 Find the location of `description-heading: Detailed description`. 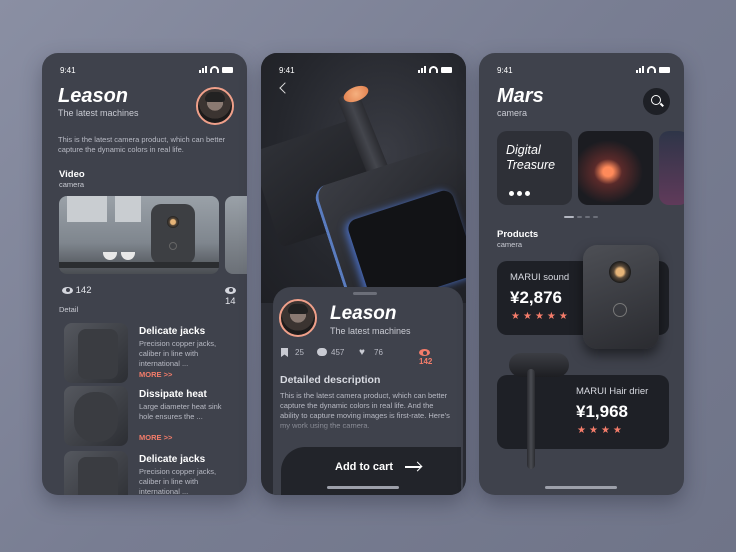

description-heading: Detailed description is located at coordinates (330, 380).